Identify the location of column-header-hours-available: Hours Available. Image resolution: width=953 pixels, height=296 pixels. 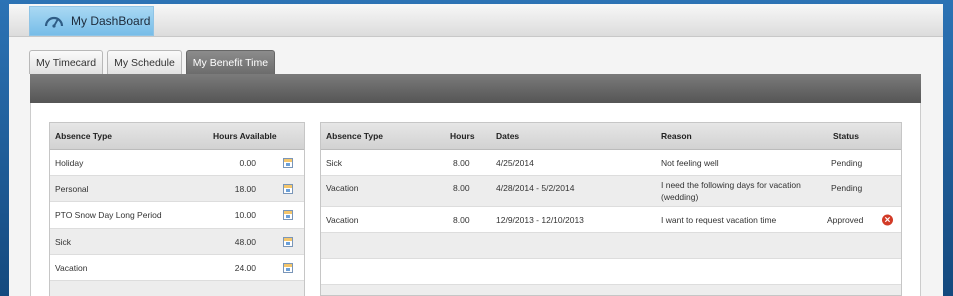
(245, 136).